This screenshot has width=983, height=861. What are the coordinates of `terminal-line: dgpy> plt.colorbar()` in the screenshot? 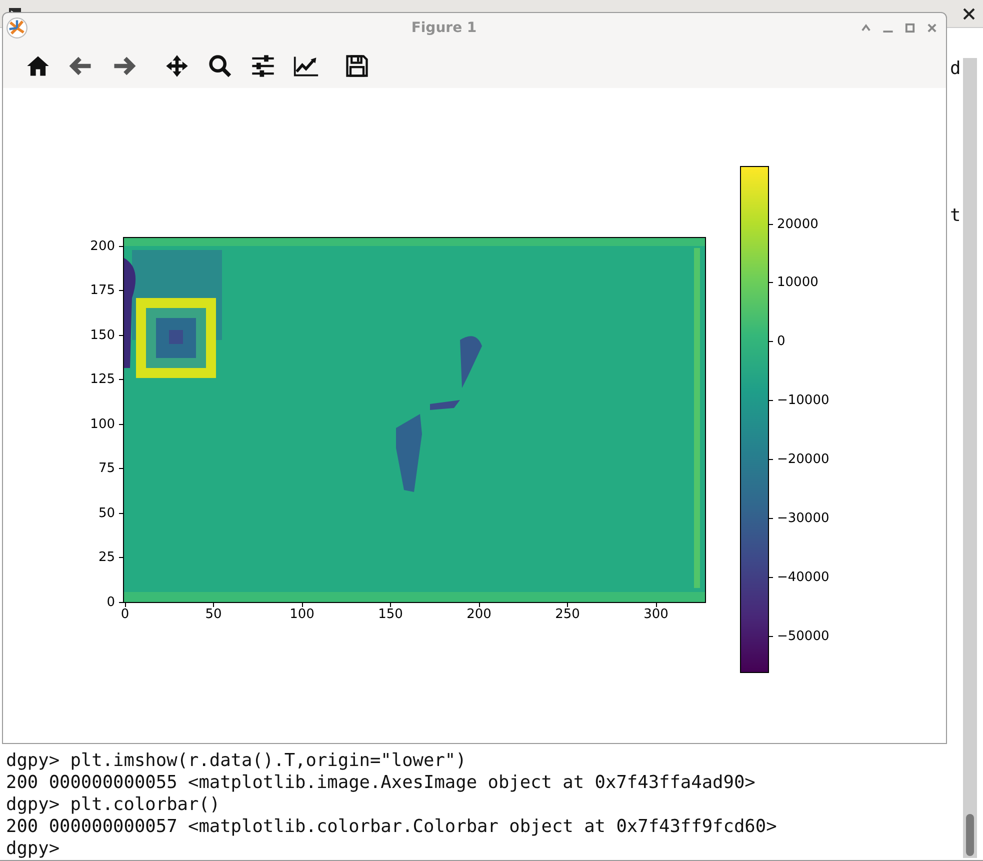 It's located at (114, 805).